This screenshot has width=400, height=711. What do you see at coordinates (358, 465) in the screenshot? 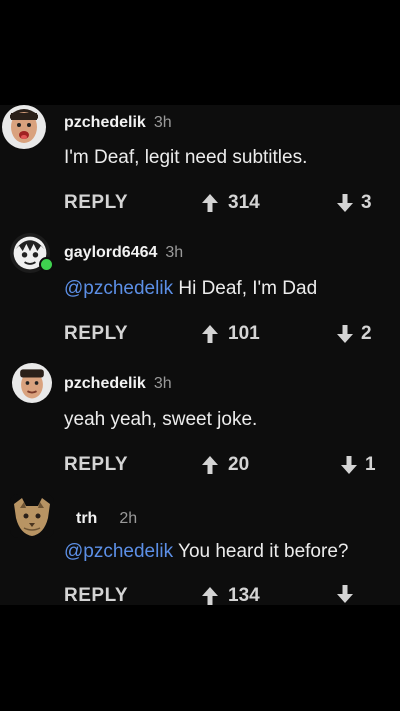
I see `downvote-button: 1` at bounding box center [358, 465].